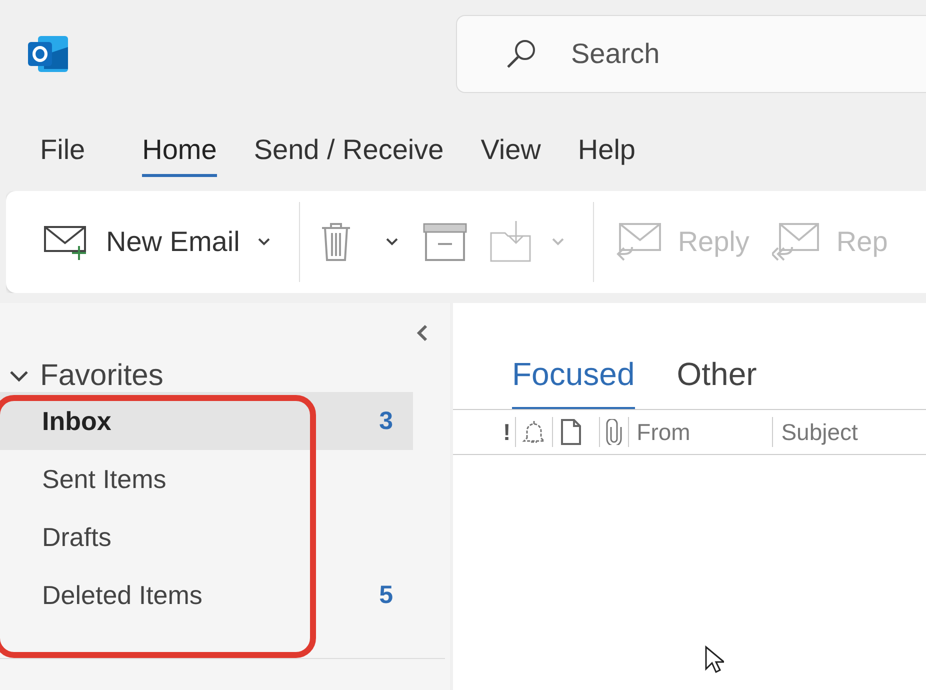 This screenshot has height=690, width=926. I want to click on new-email-button: New Email, so click(158, 242).